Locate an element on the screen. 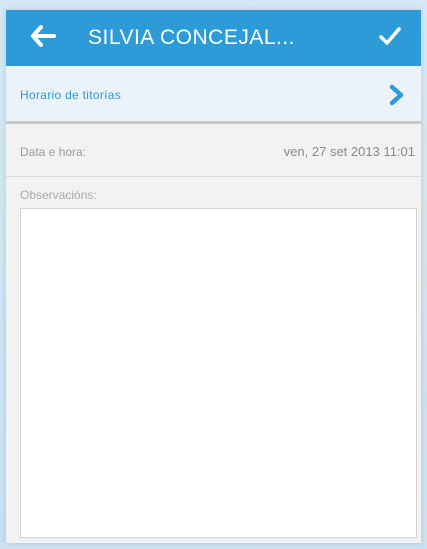  checkmark-icon is located at coordinates (390, 38).